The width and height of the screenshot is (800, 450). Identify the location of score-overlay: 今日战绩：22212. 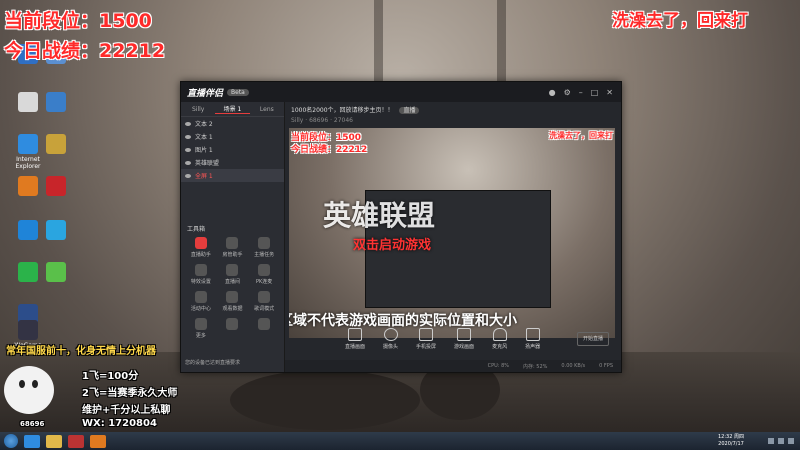
(85, 51).